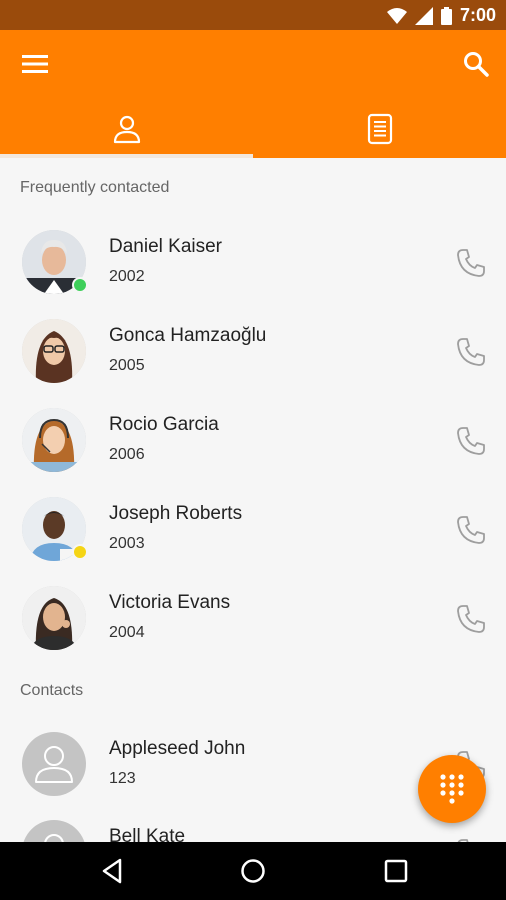 The image size is (506, 900). I want to click on list-icon, so click(379, 129).